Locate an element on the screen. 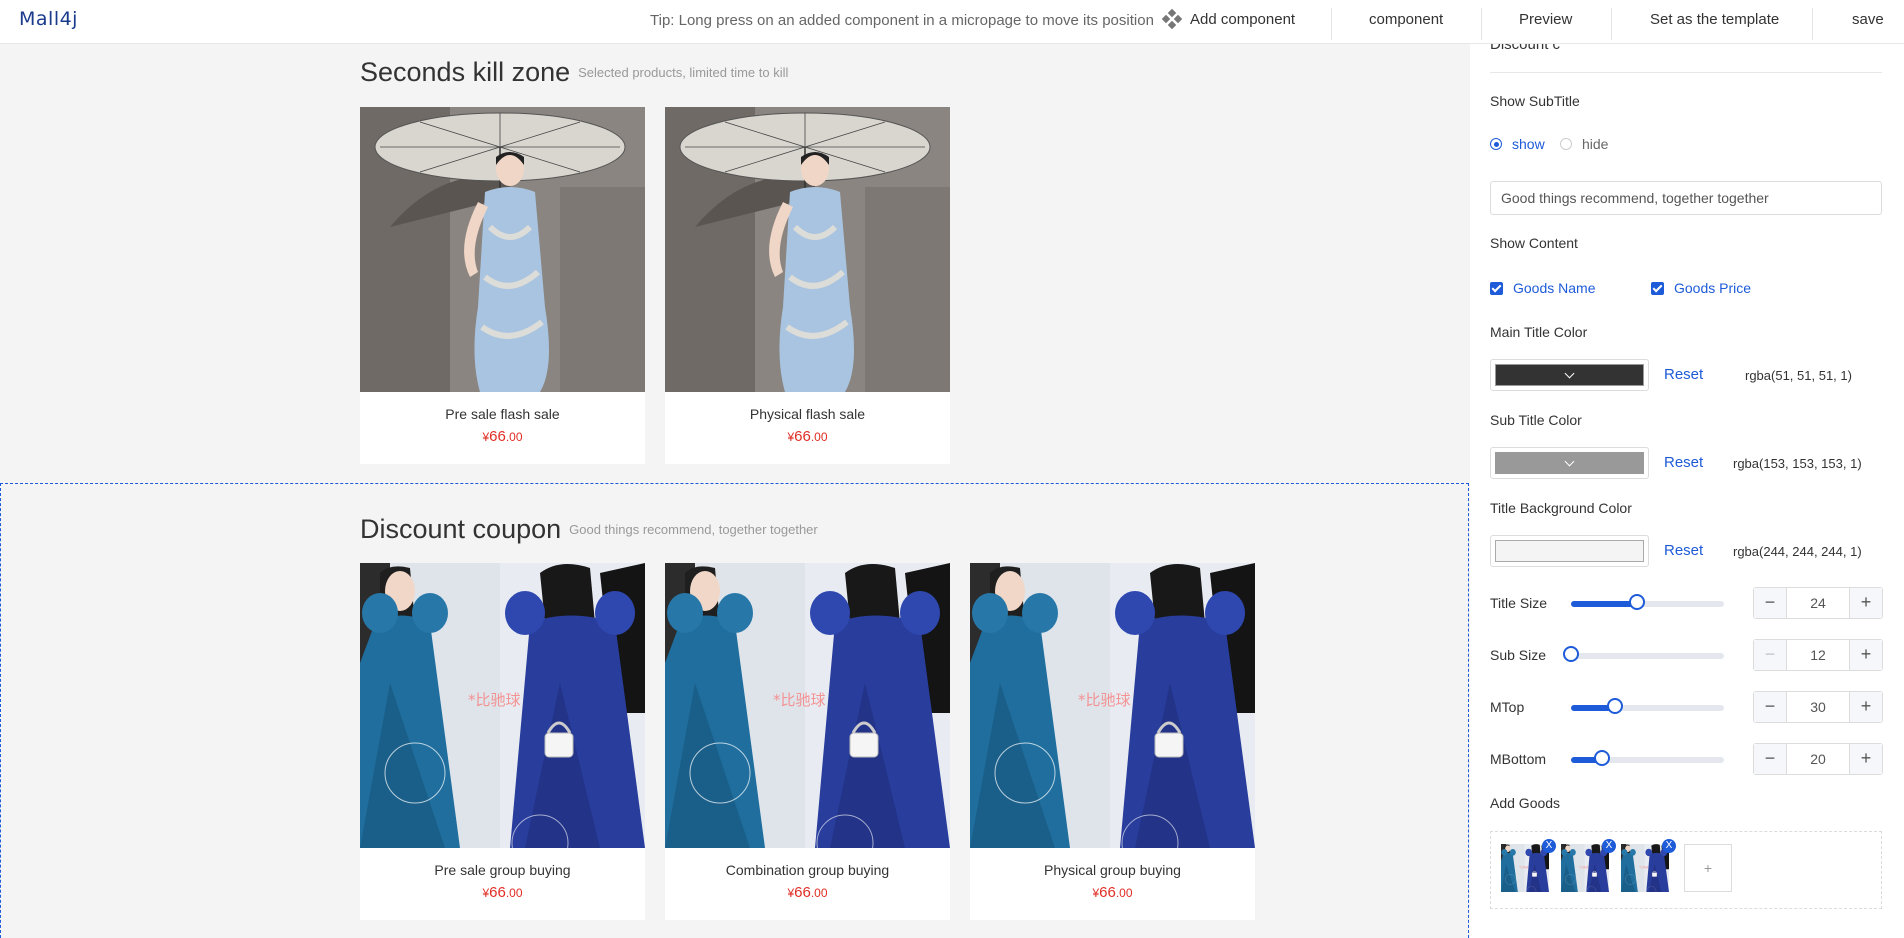  stepper-value: 30 is located at coordinates (1818, 707).